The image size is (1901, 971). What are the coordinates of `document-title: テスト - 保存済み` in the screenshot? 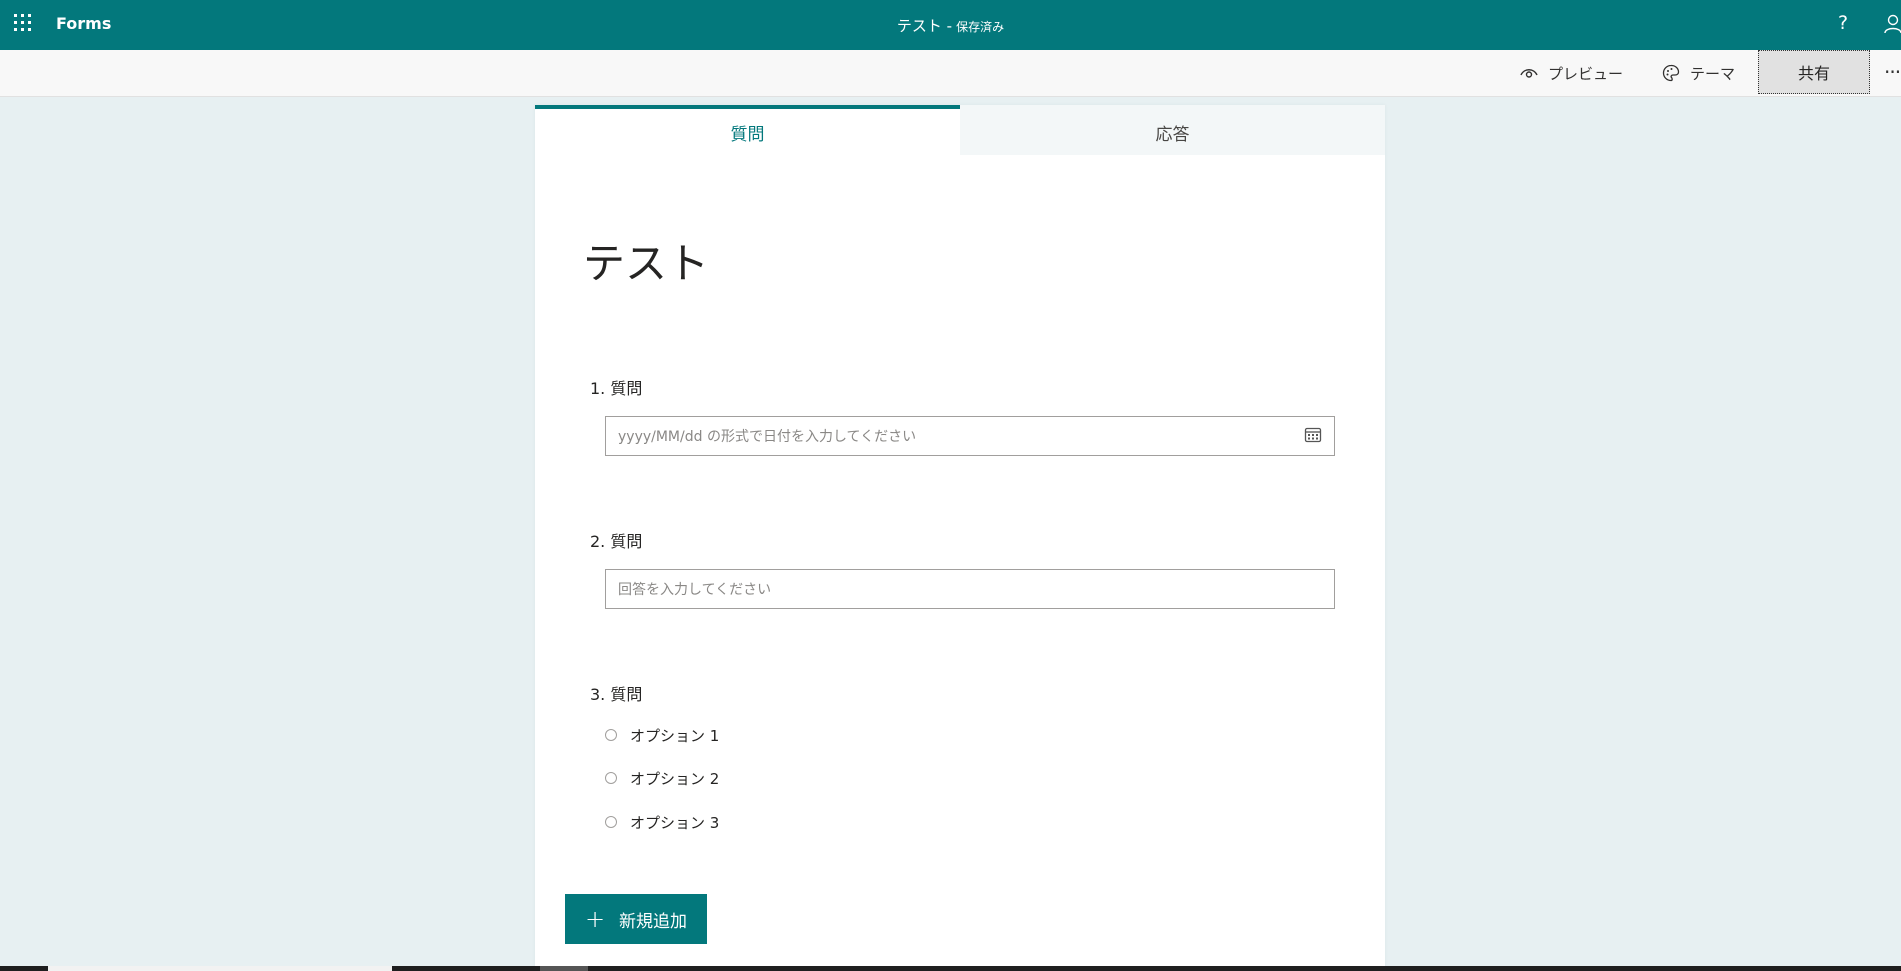 It's located at (950, 25).